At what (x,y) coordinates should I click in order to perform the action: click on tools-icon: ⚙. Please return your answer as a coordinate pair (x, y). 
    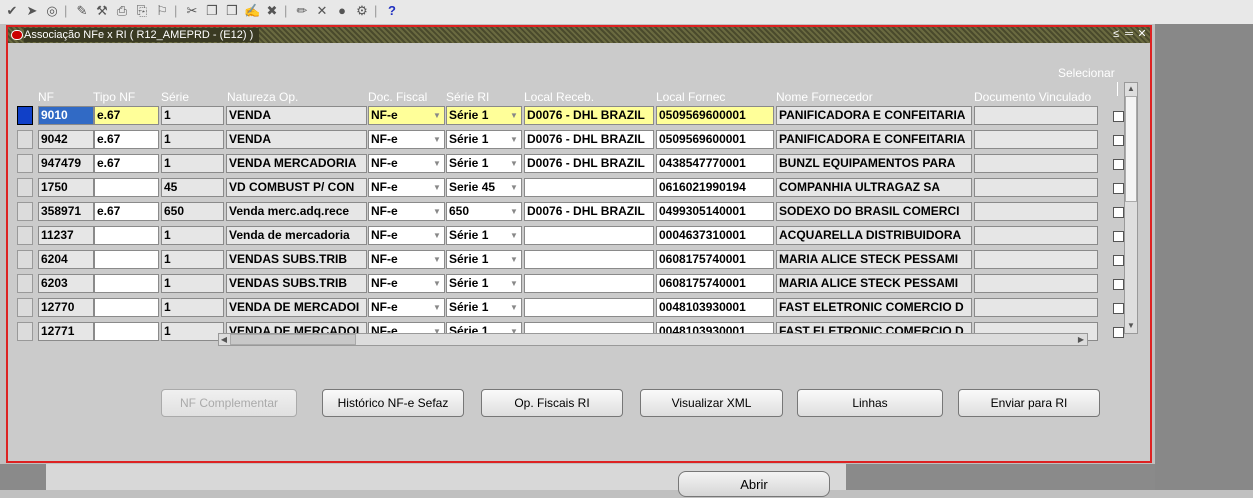
    Looking at the image, I should click on (362, 11).